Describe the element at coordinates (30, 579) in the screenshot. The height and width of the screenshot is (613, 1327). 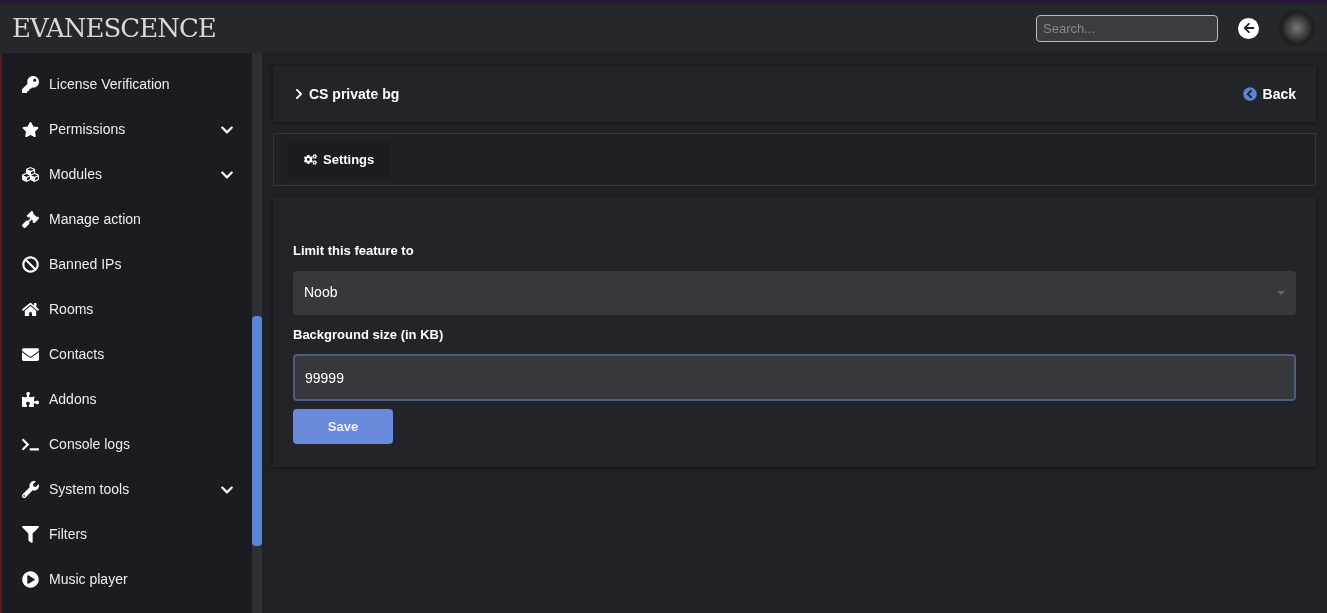
I see `play-icon` at that location.